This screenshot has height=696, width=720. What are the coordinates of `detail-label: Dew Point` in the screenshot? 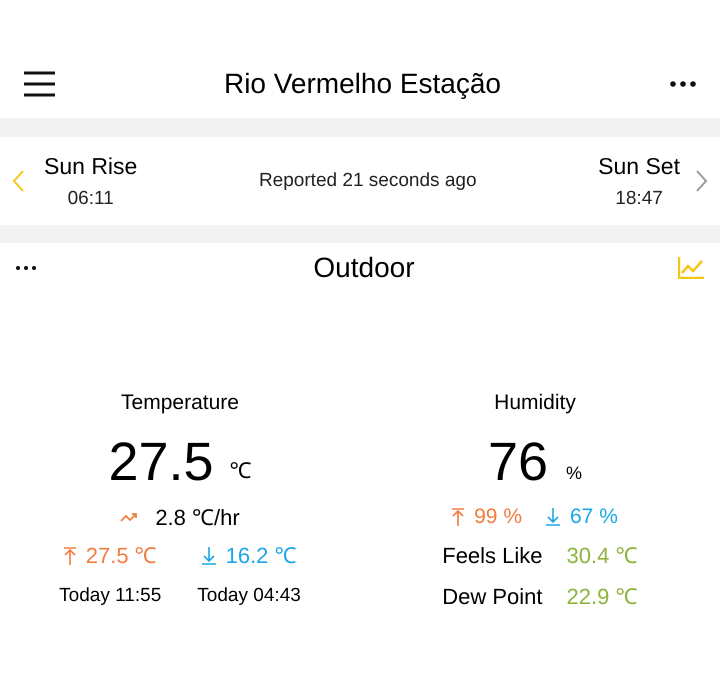 It's located at (492, 597).